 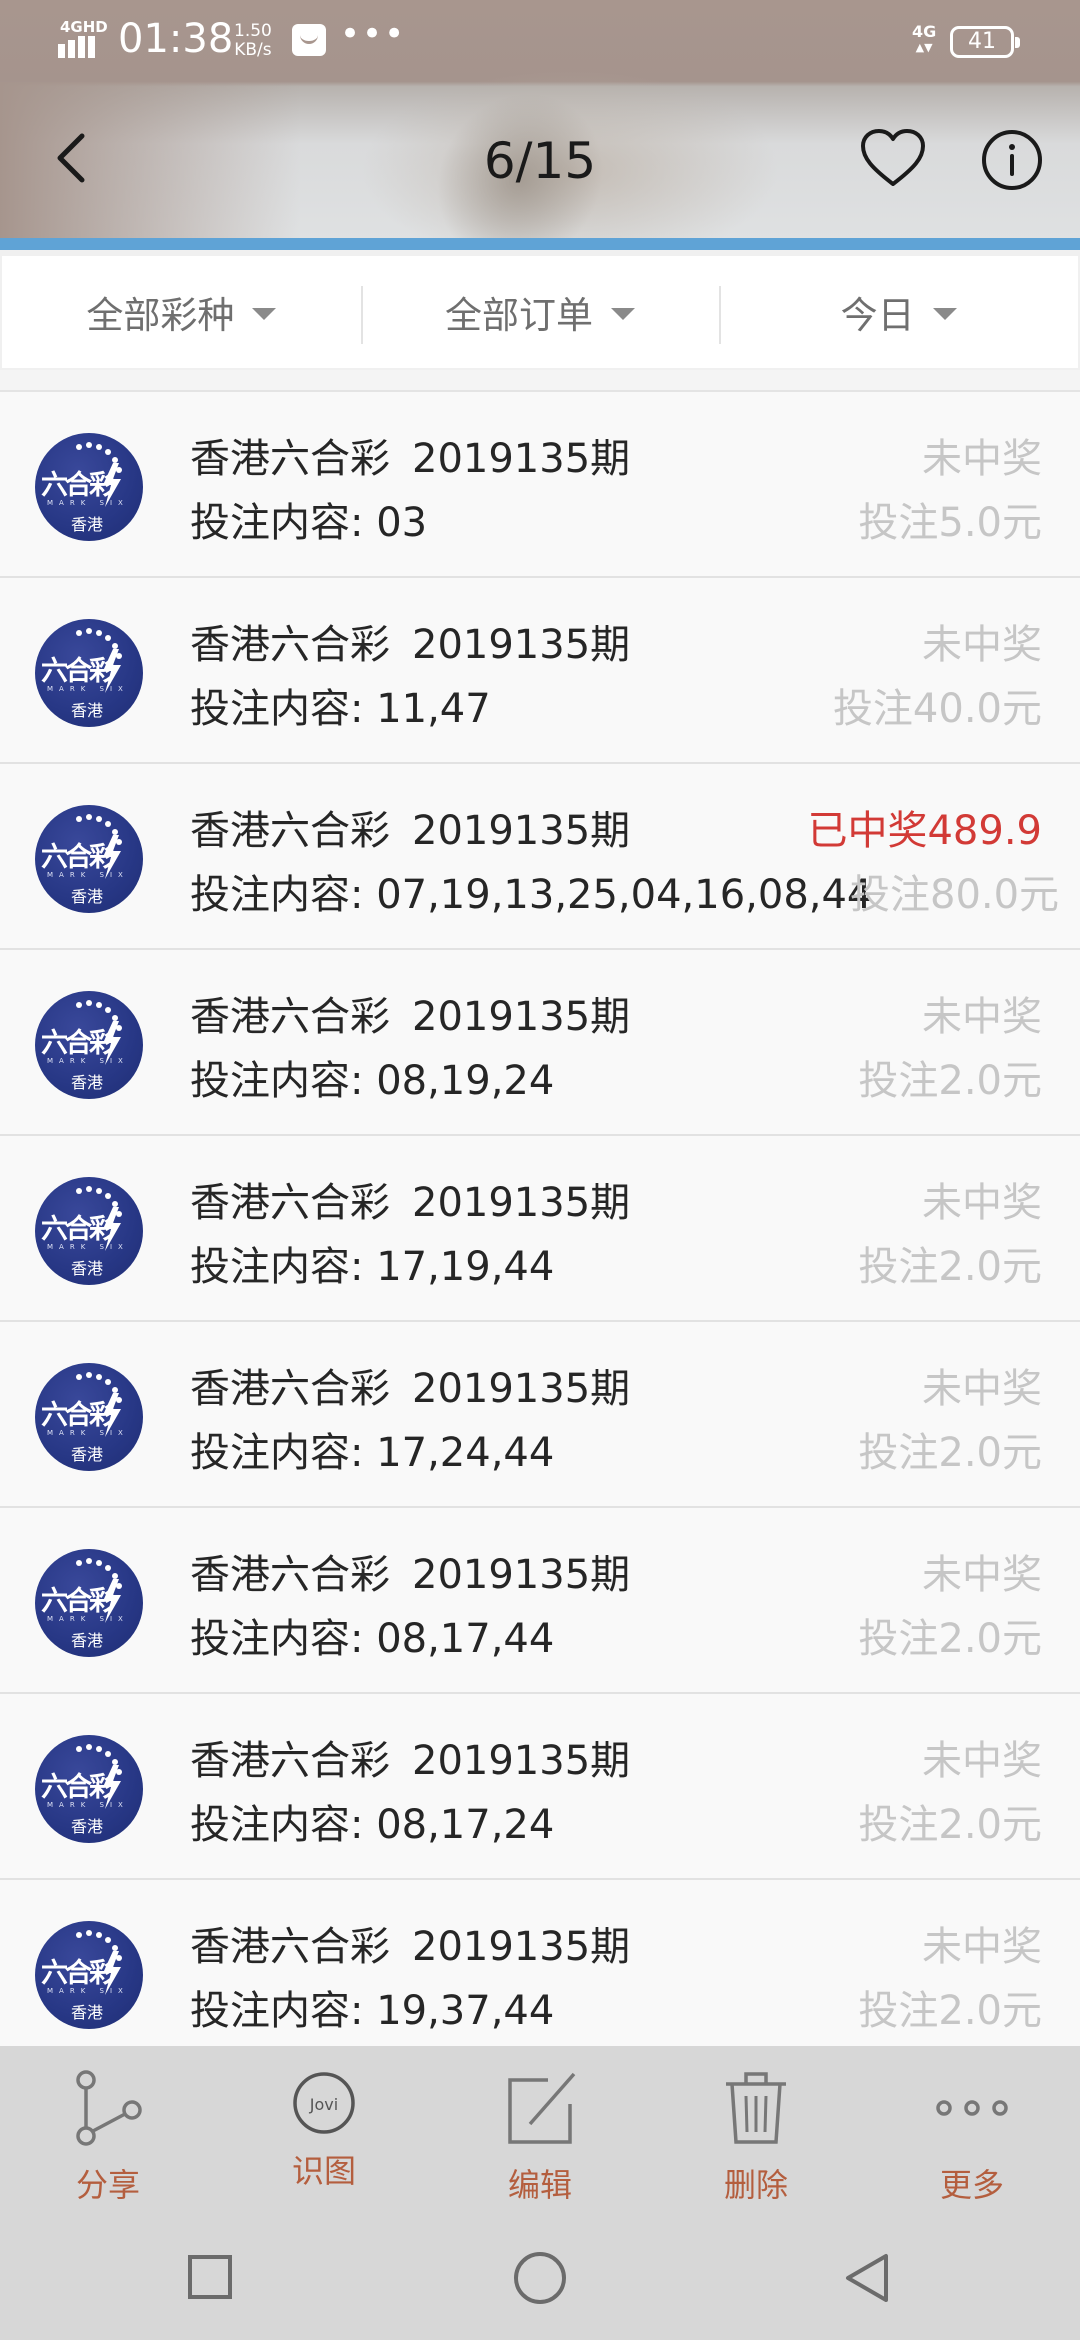 I want to click on bet-content: 投注内容: 17,24,44, so click(x=372, y=1453).